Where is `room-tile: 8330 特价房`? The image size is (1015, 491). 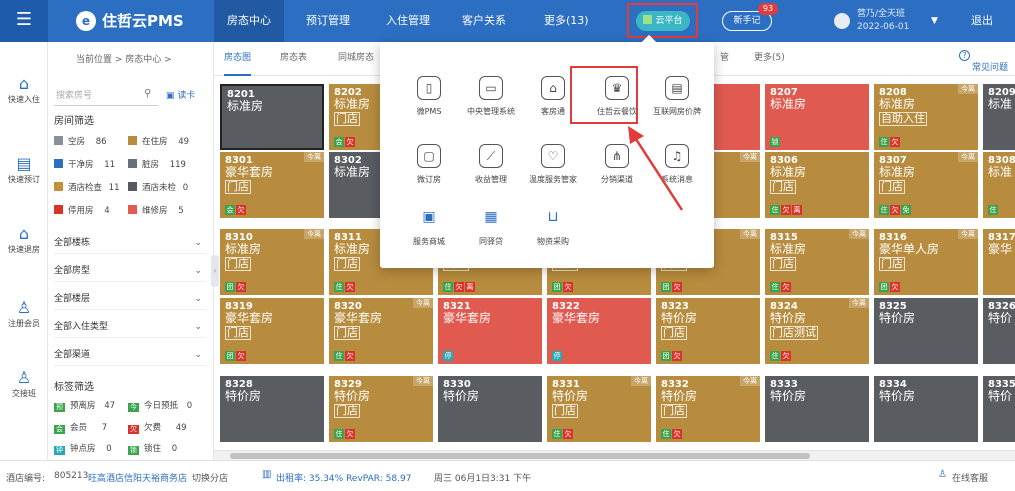
room-tile: 8330 特价房 is located at coordinates (490, 409).